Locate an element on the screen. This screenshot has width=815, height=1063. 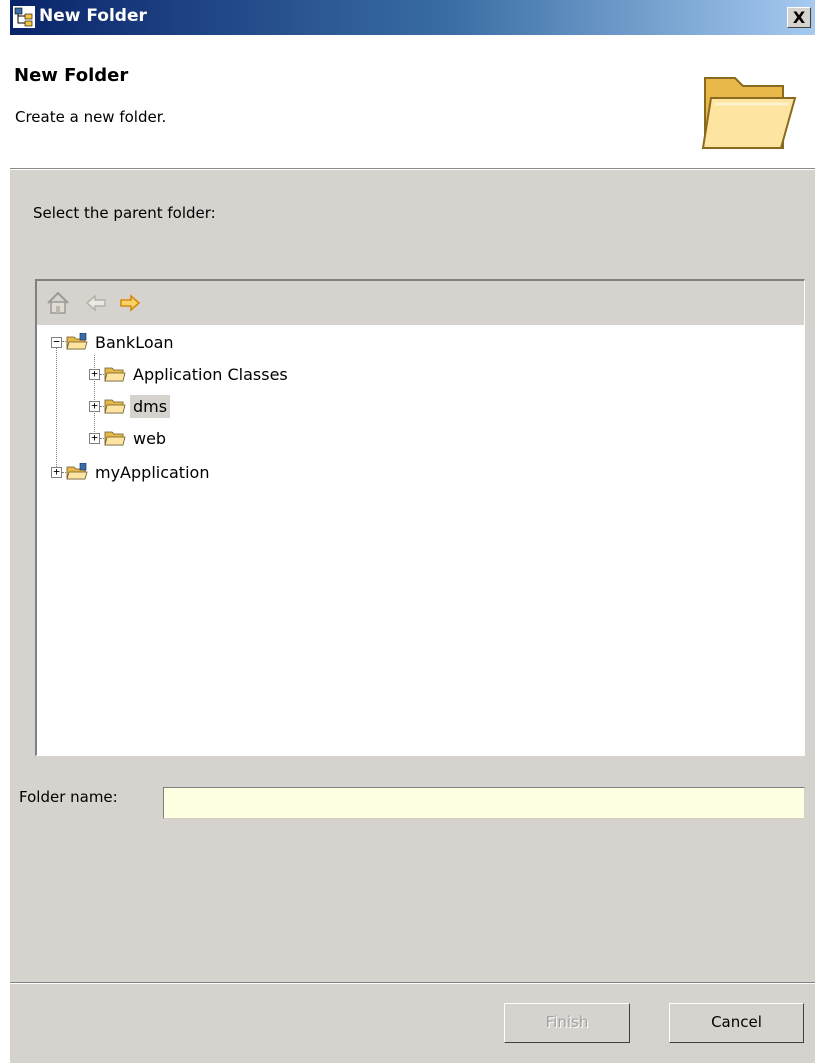
finish-button: Finish is located at coordinates (567, 1023).